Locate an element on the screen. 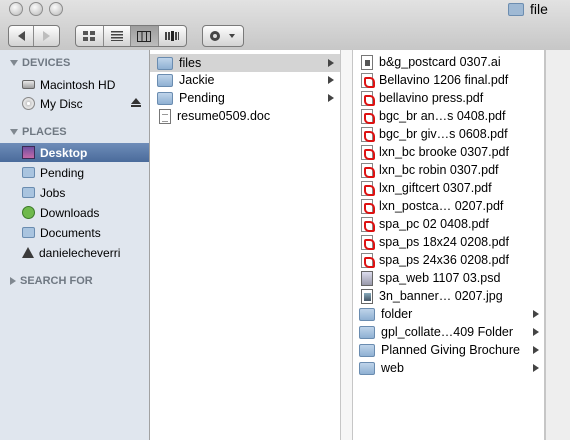 The width and height of the screenshot is (570, 440). file-item: lxn_giftcert 0307.pdf is located at coordinates (422, 188).